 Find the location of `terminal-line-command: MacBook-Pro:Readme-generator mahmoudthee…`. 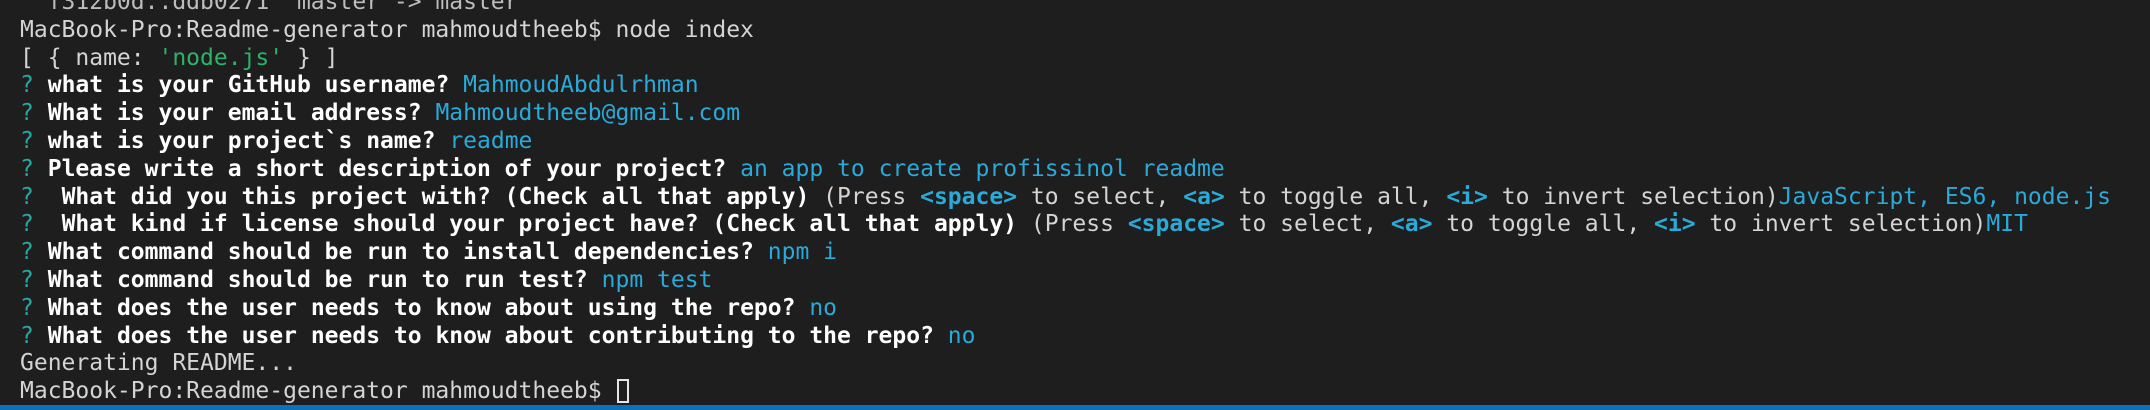

terminal-line-command: MacBook-Pro:Readme-generator mahmoudthee… is located at coordinates (1065, 31).